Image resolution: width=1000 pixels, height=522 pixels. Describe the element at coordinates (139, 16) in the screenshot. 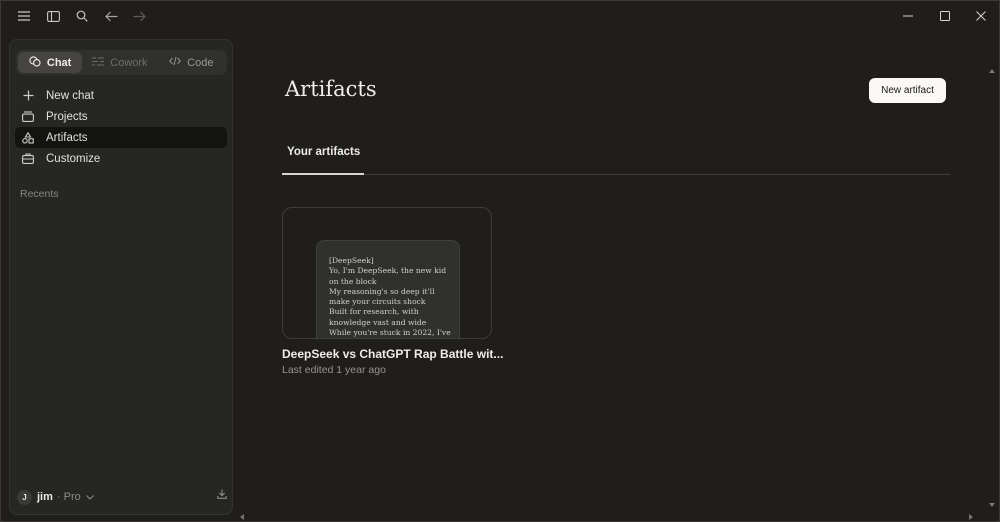

I see `forward-arrow-icon` at that location.